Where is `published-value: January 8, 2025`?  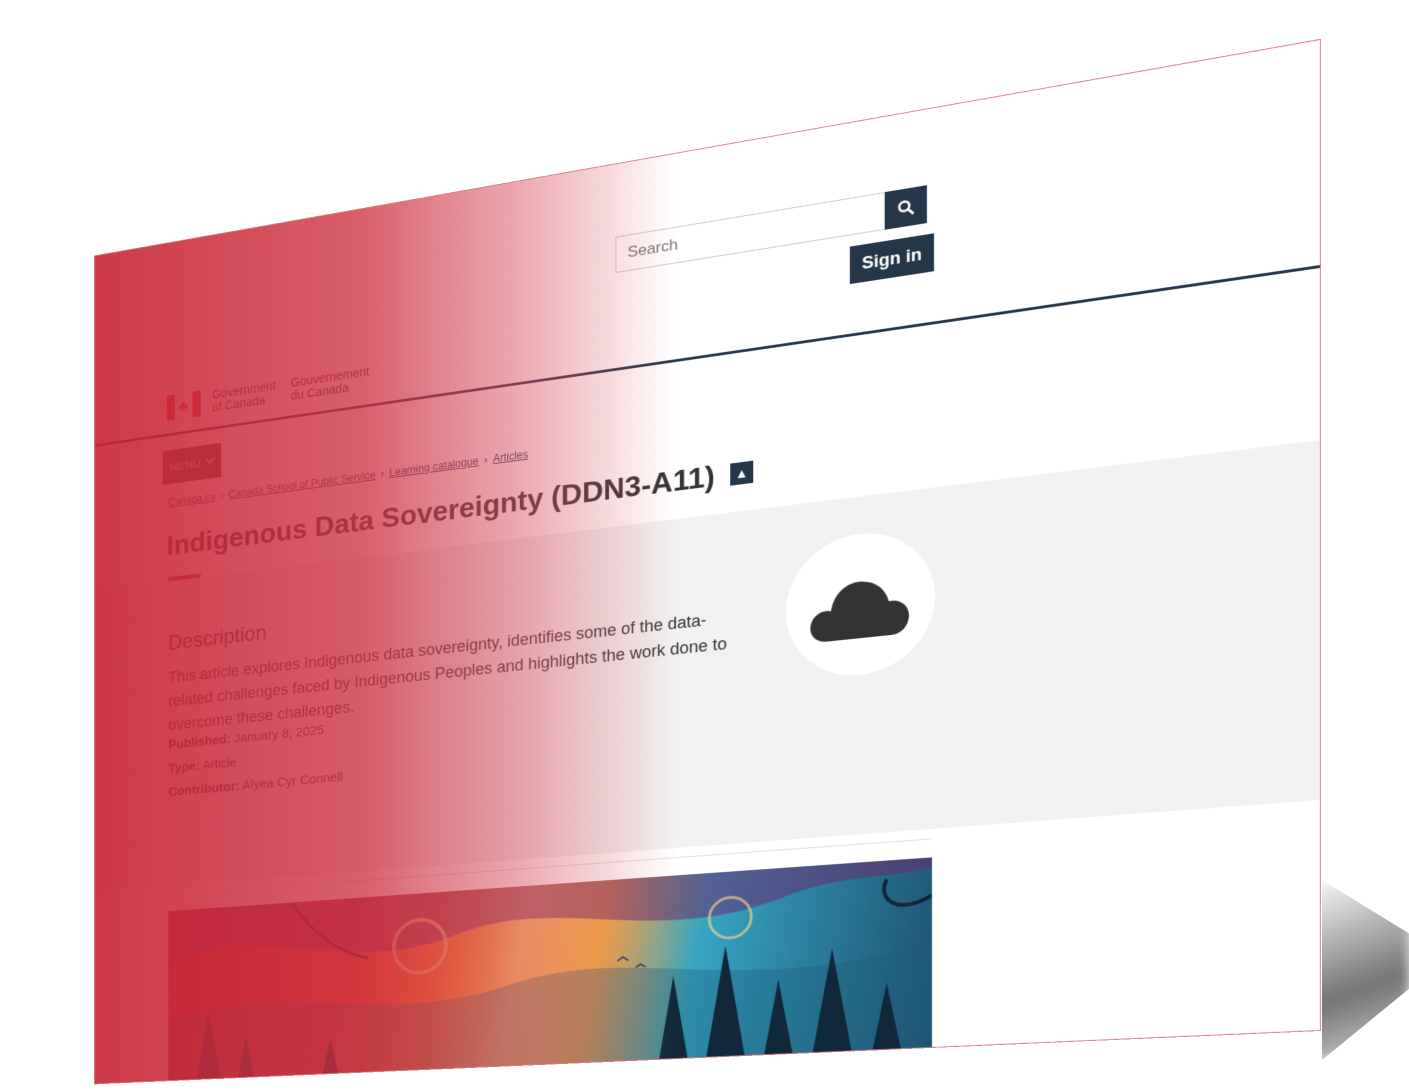 published-value: January 8, 2025 is located at coordinates (279, 734).